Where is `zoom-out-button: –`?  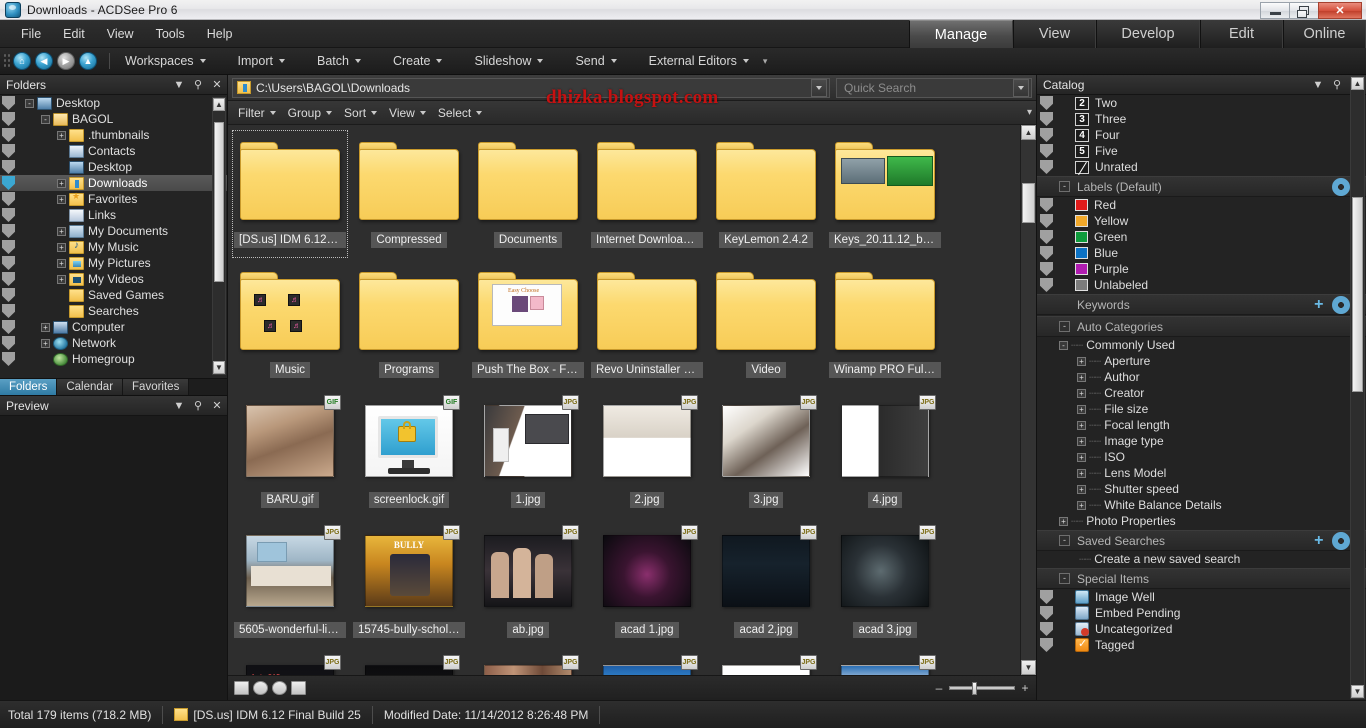
zoom-out-button: – is located at coordinates (939, 688).